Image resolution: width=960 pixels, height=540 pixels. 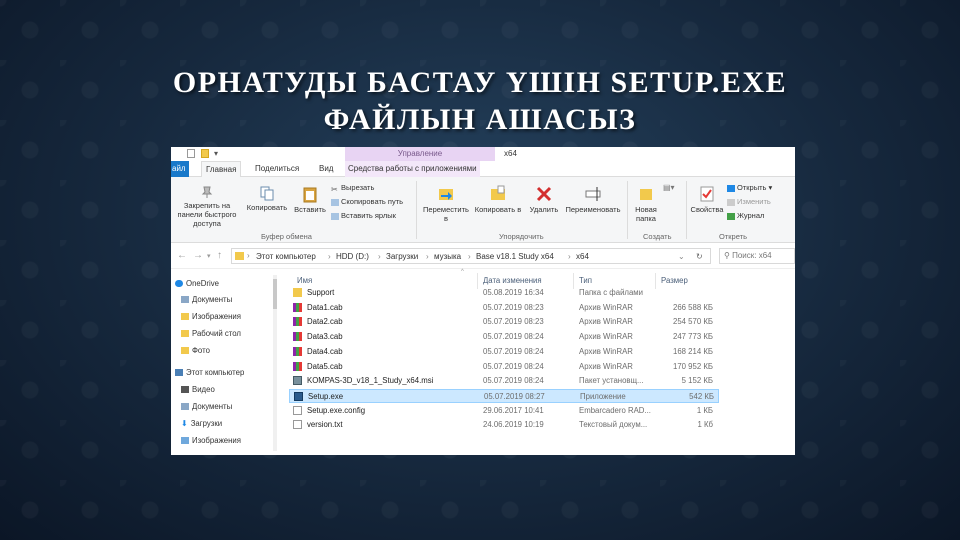 I want to click on file-name: Data2.cab, so click(x=325, y=322).